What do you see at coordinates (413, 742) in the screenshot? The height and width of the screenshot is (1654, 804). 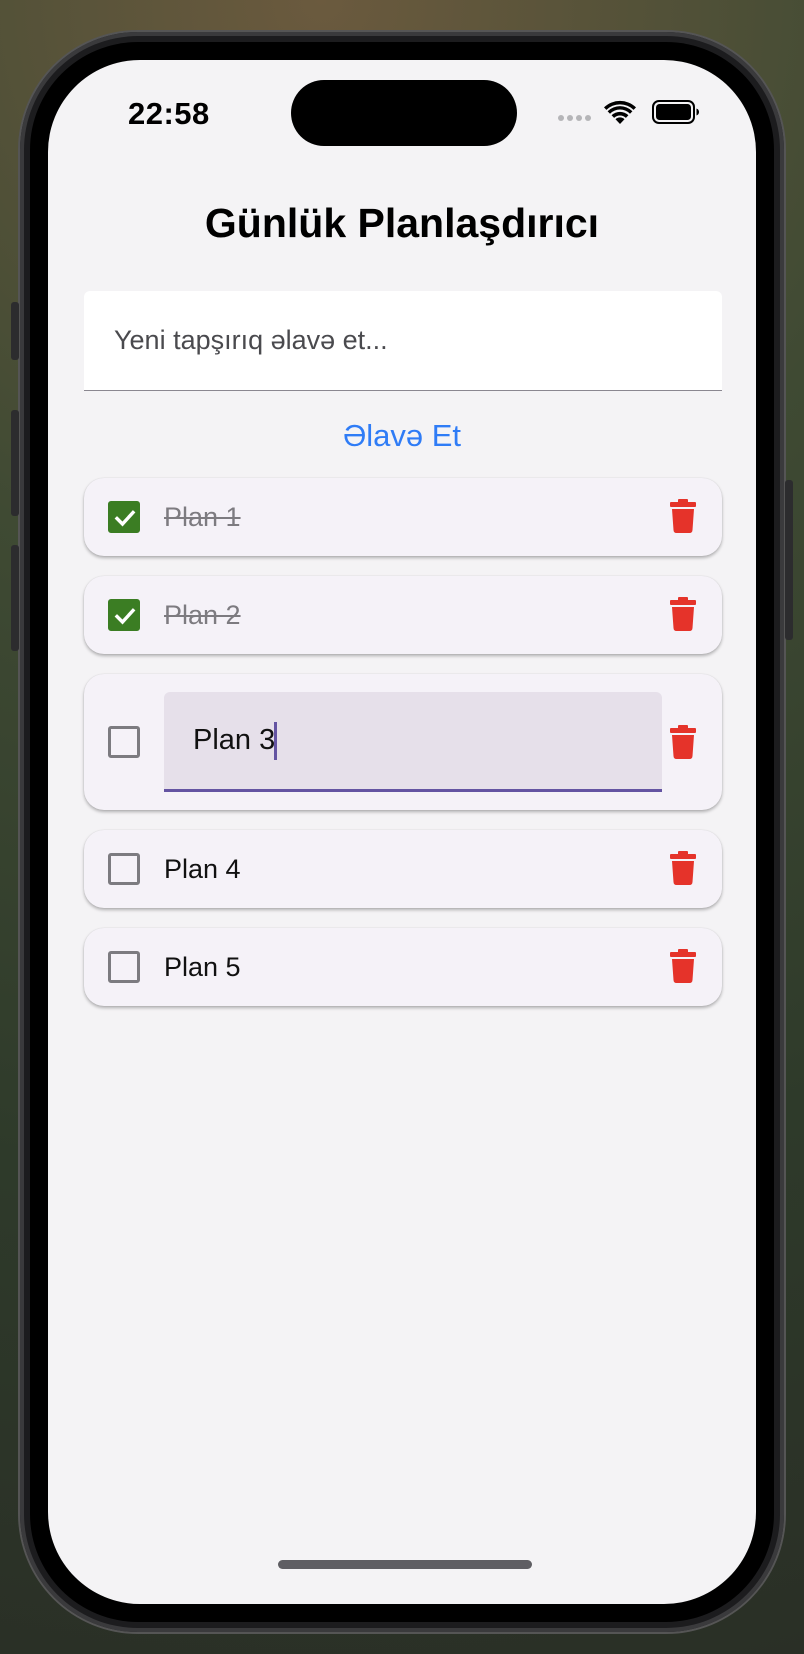 I see `task-edit-field: Plan 3` at bounding box center [413, 742].